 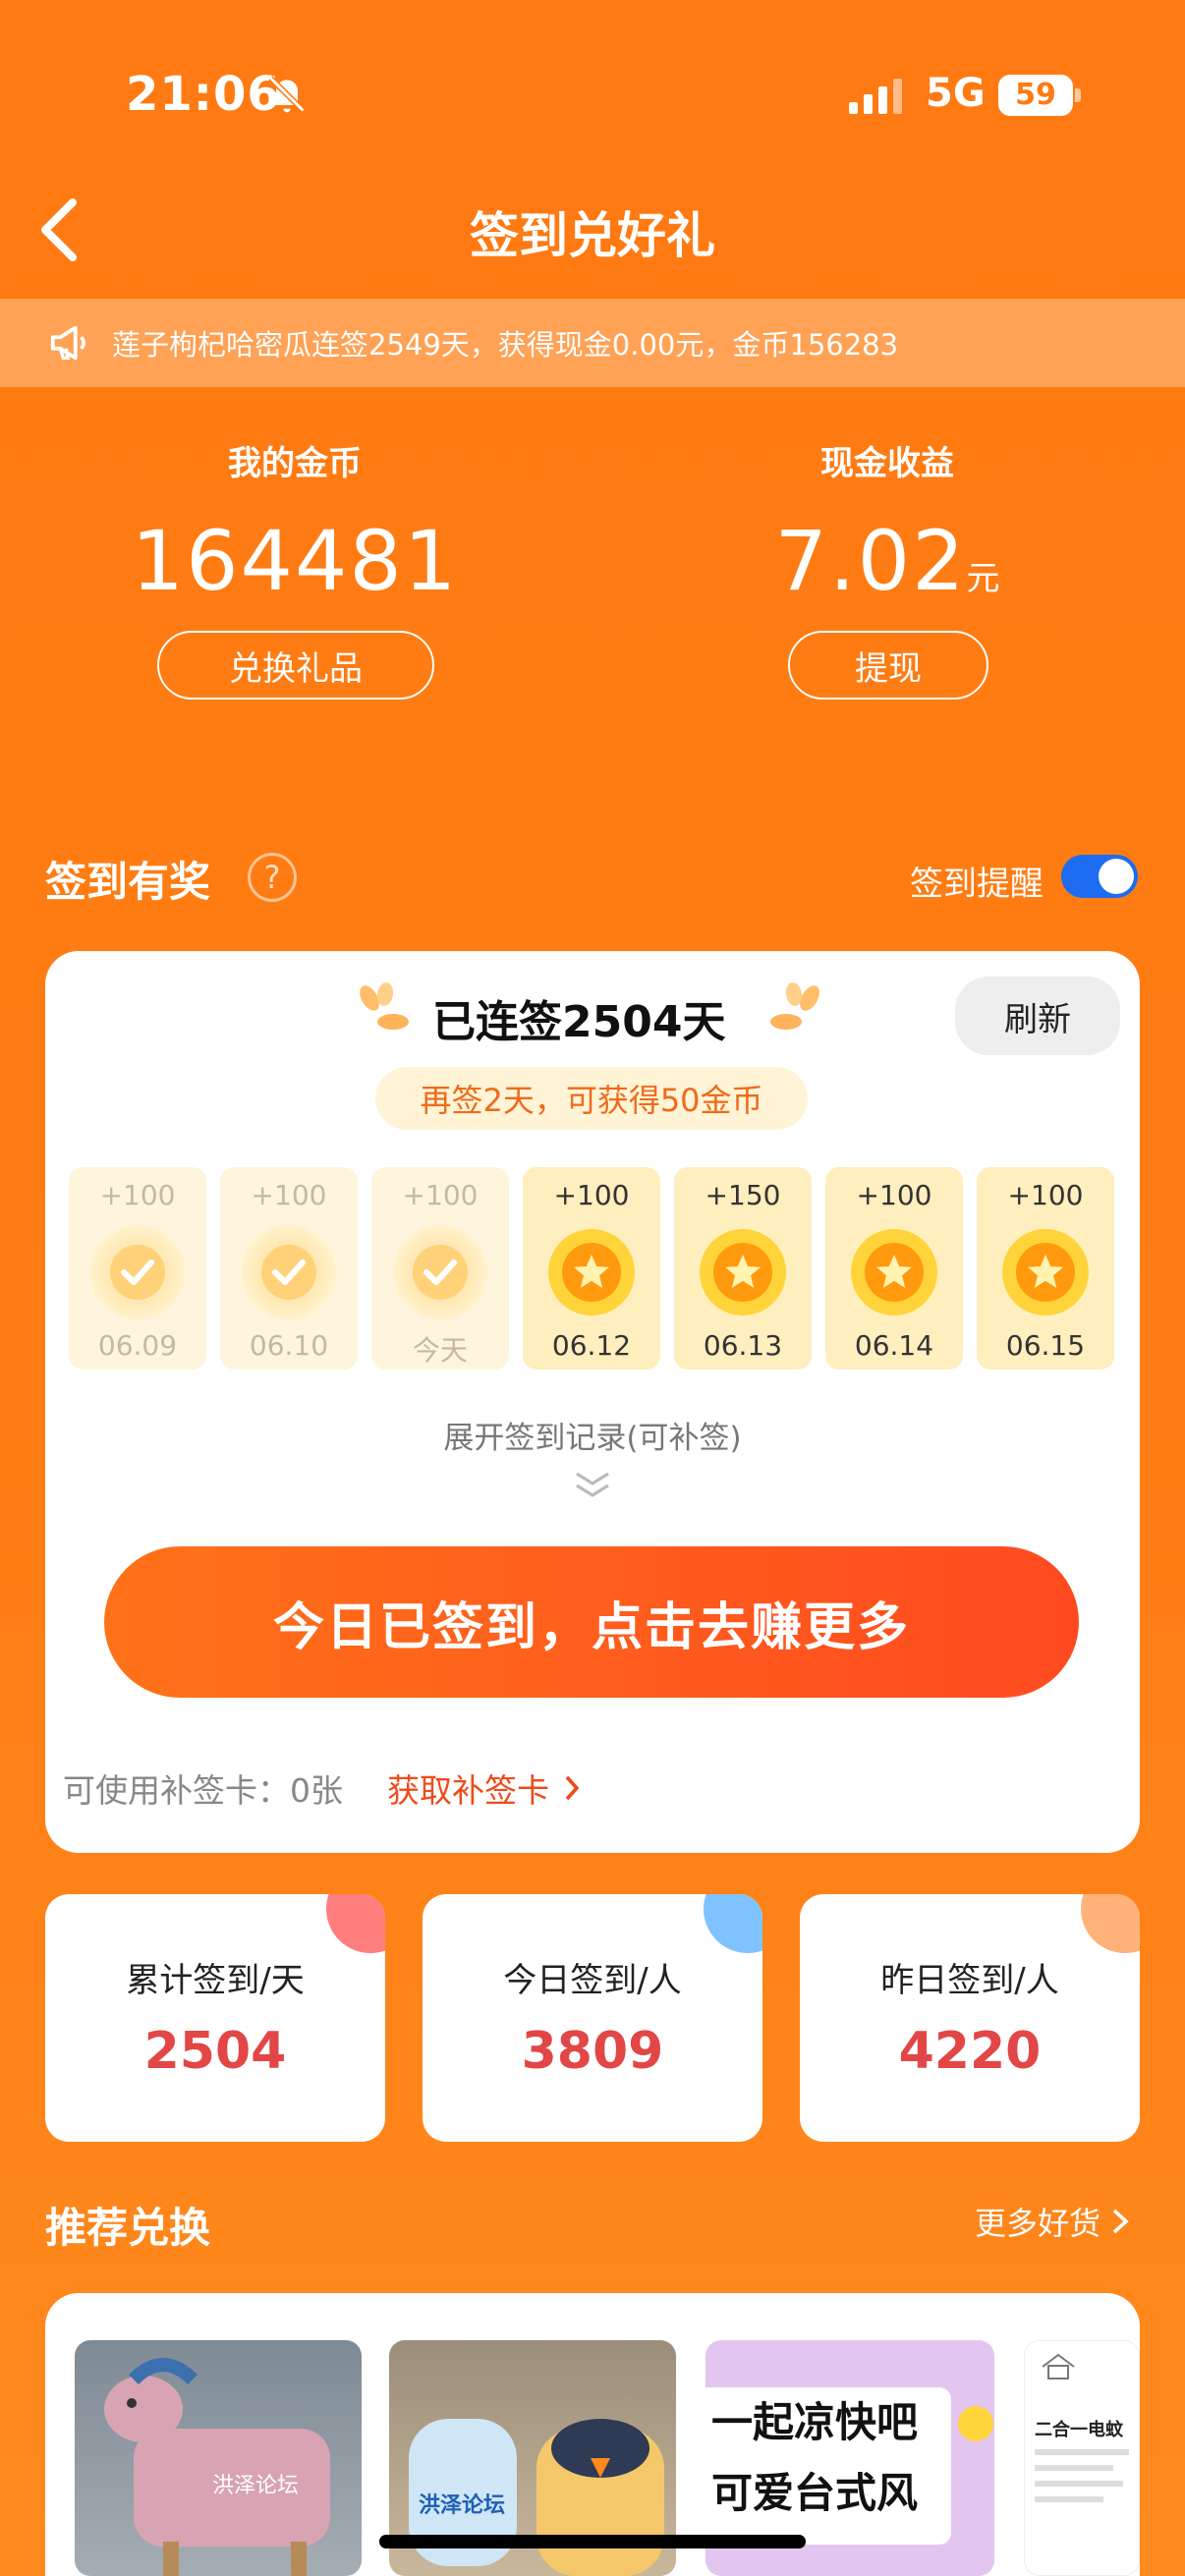 What do you see at coordinates (1038, 1016) in the screenshot?
I see `refresh-button: 刷新` at bounding box center [1038, 1016].